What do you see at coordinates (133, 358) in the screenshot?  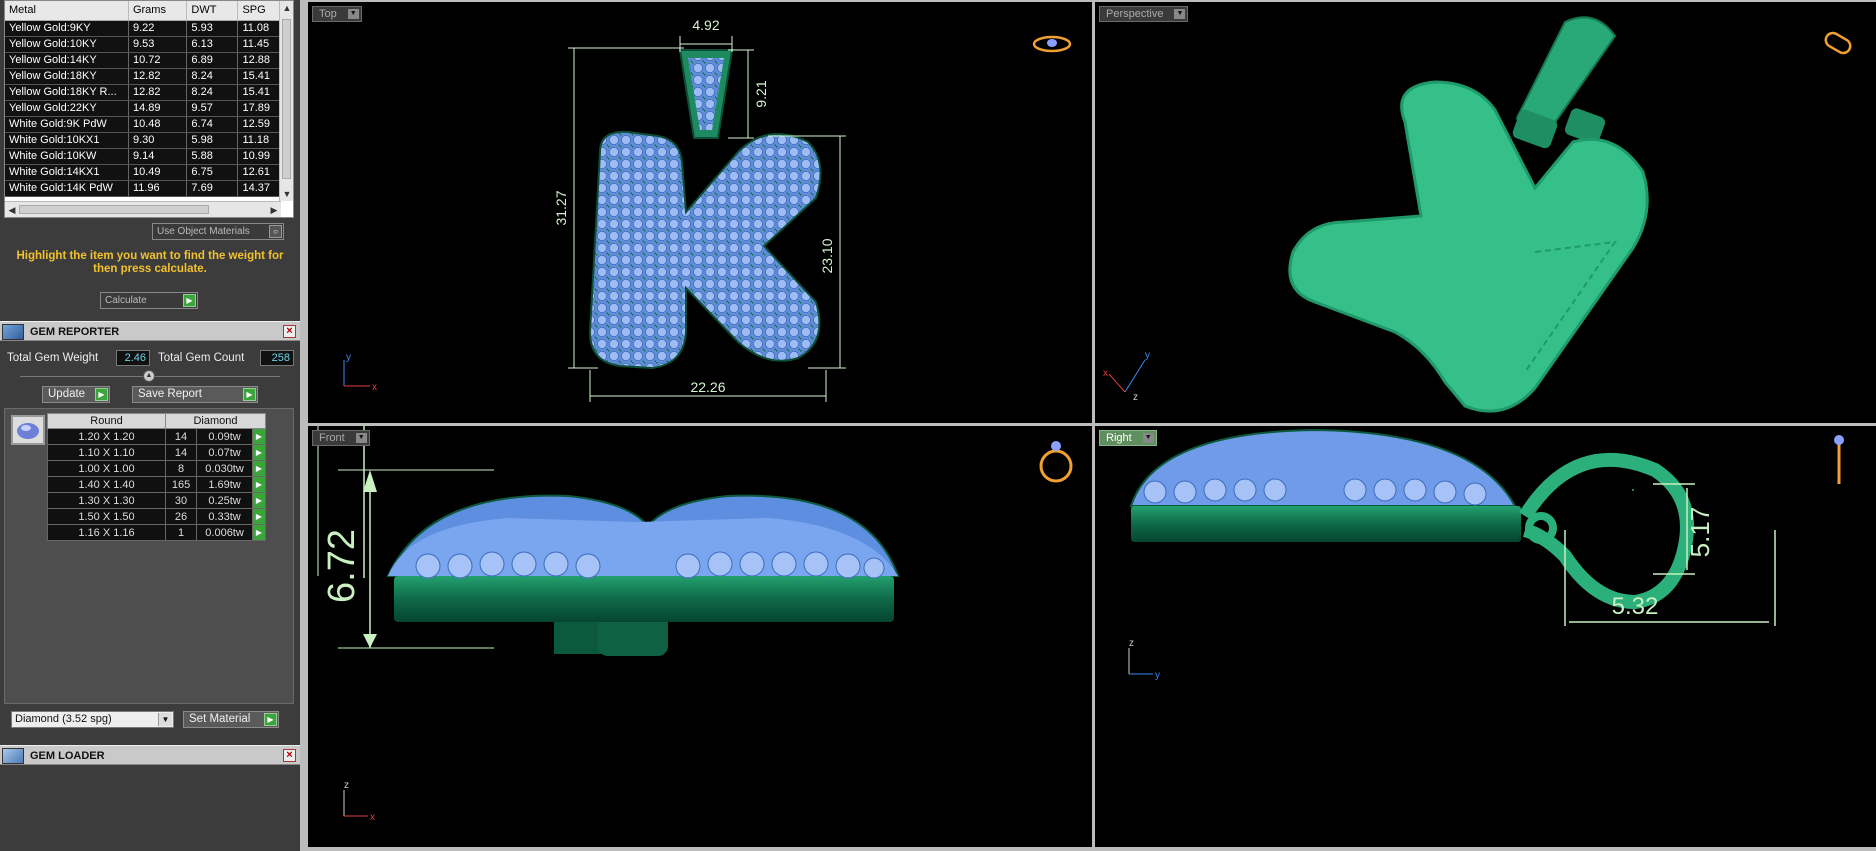 I see `total-gem-weight-value: 2.46` at bounding box center [133, 358].